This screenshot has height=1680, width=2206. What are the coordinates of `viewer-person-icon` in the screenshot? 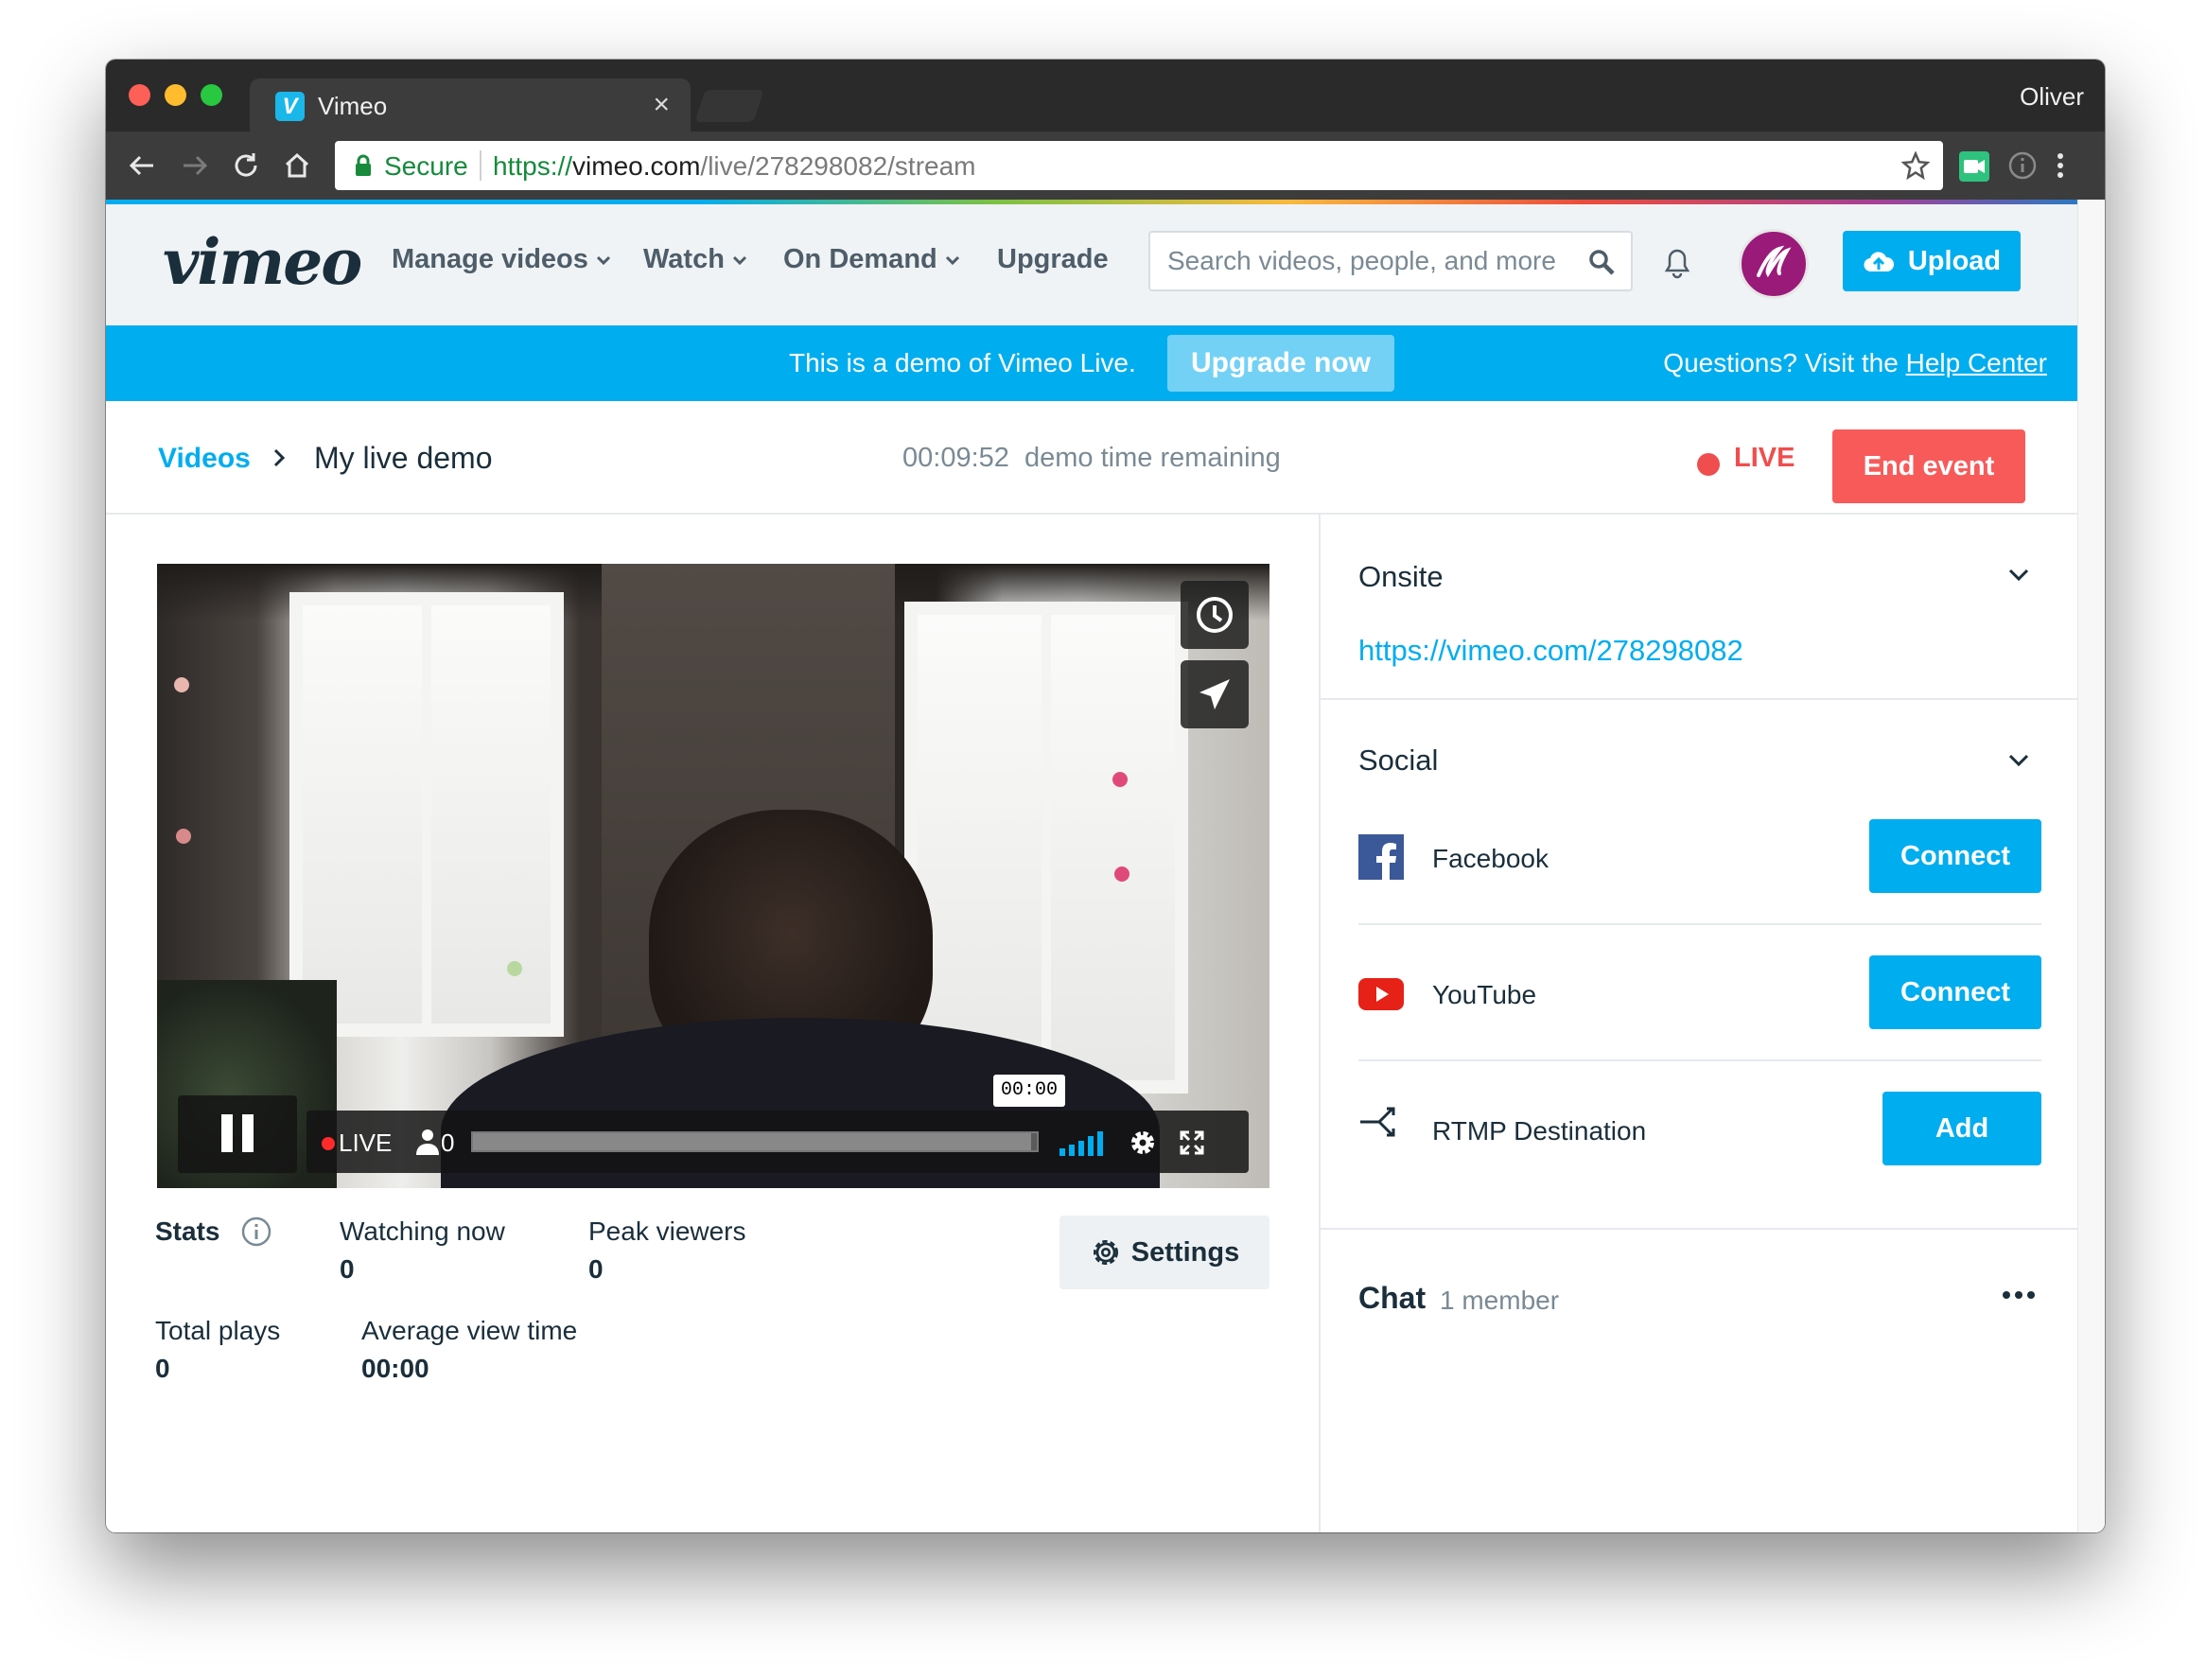 It's located at (427, 1142).